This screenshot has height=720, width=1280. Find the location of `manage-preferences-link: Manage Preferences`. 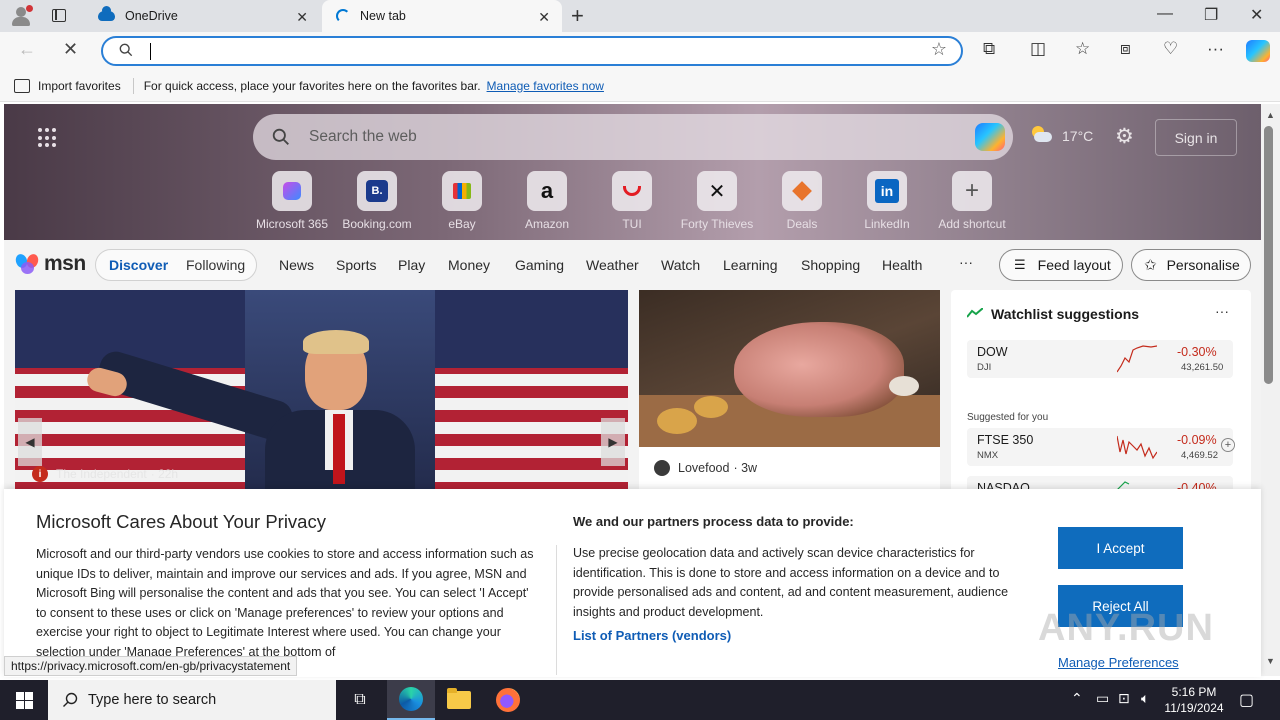

manage-preferences-link: Manage Preferences is located at coordinates (1118, 662).